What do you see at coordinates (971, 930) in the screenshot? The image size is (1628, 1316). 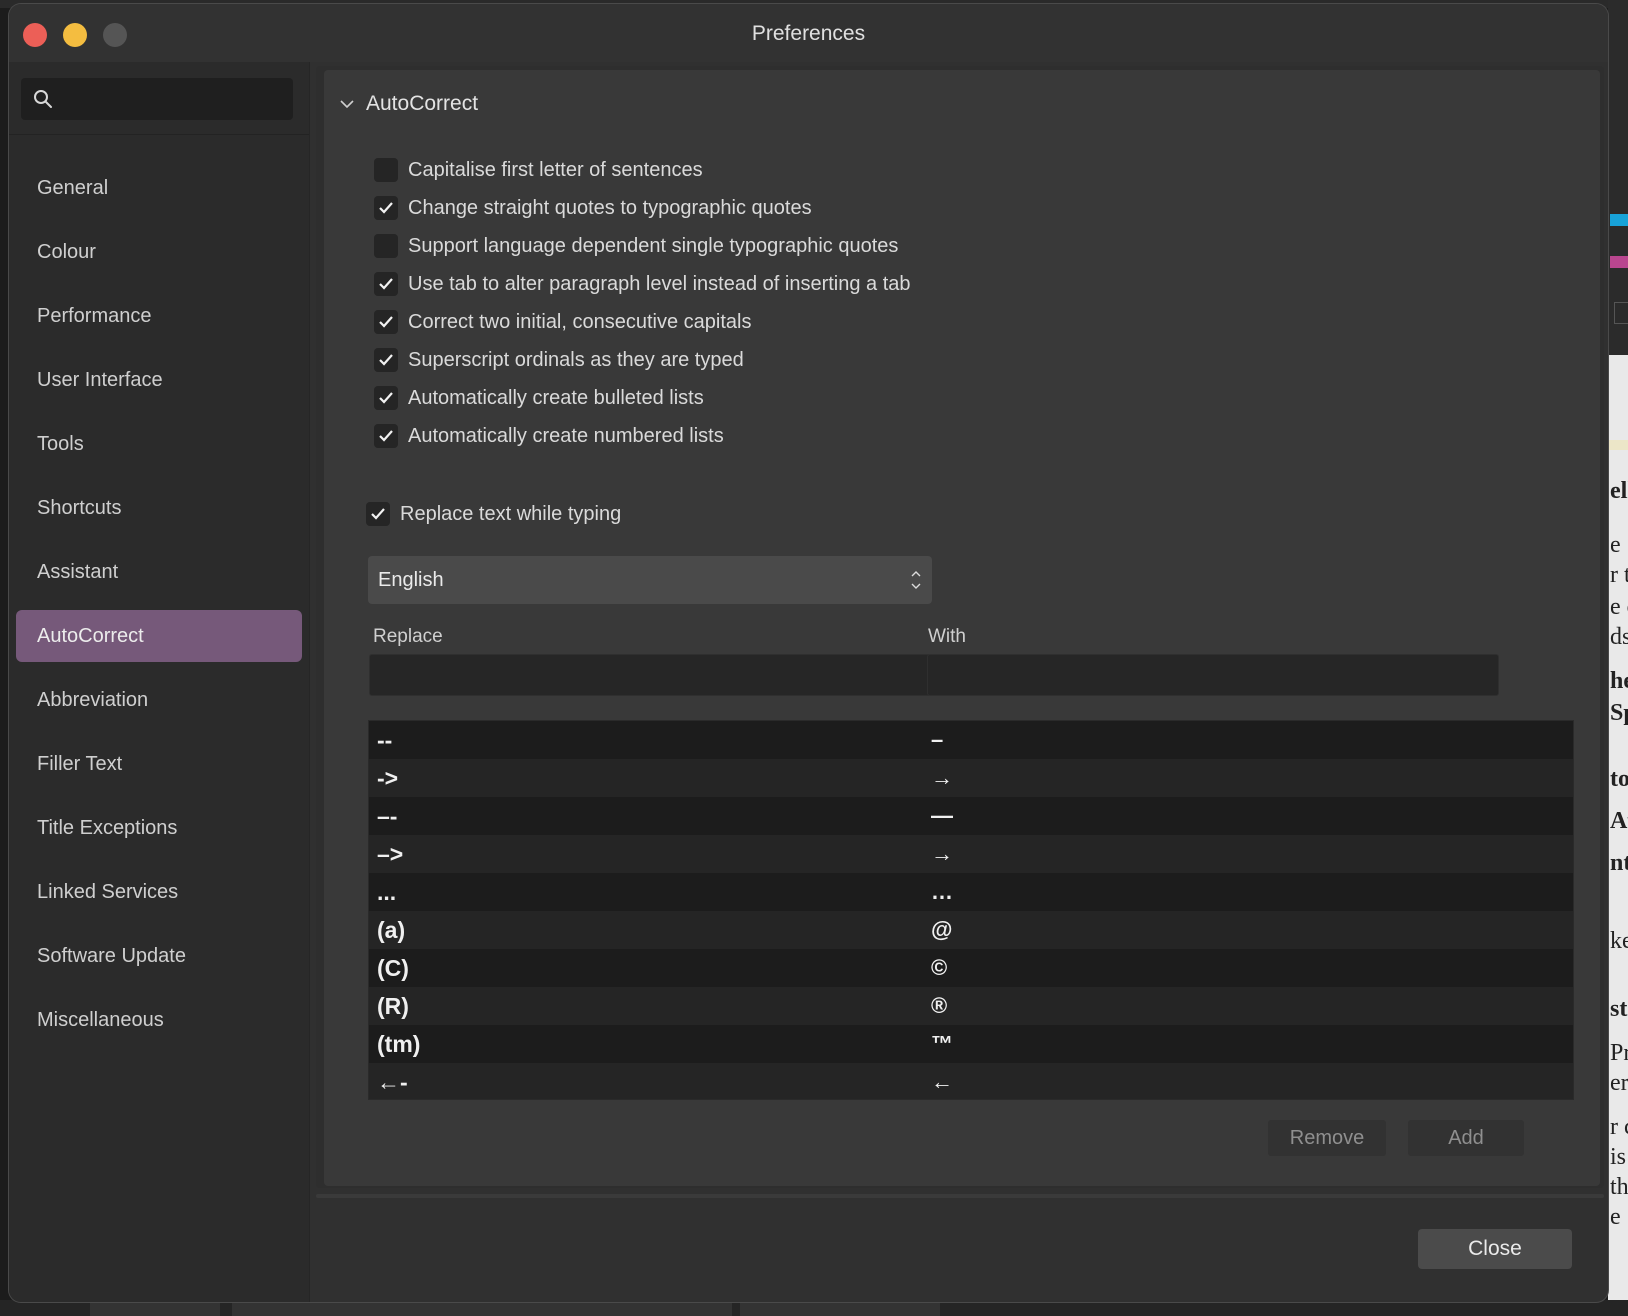 I see `table-row: (a) @` at bounding box center [971, 930].